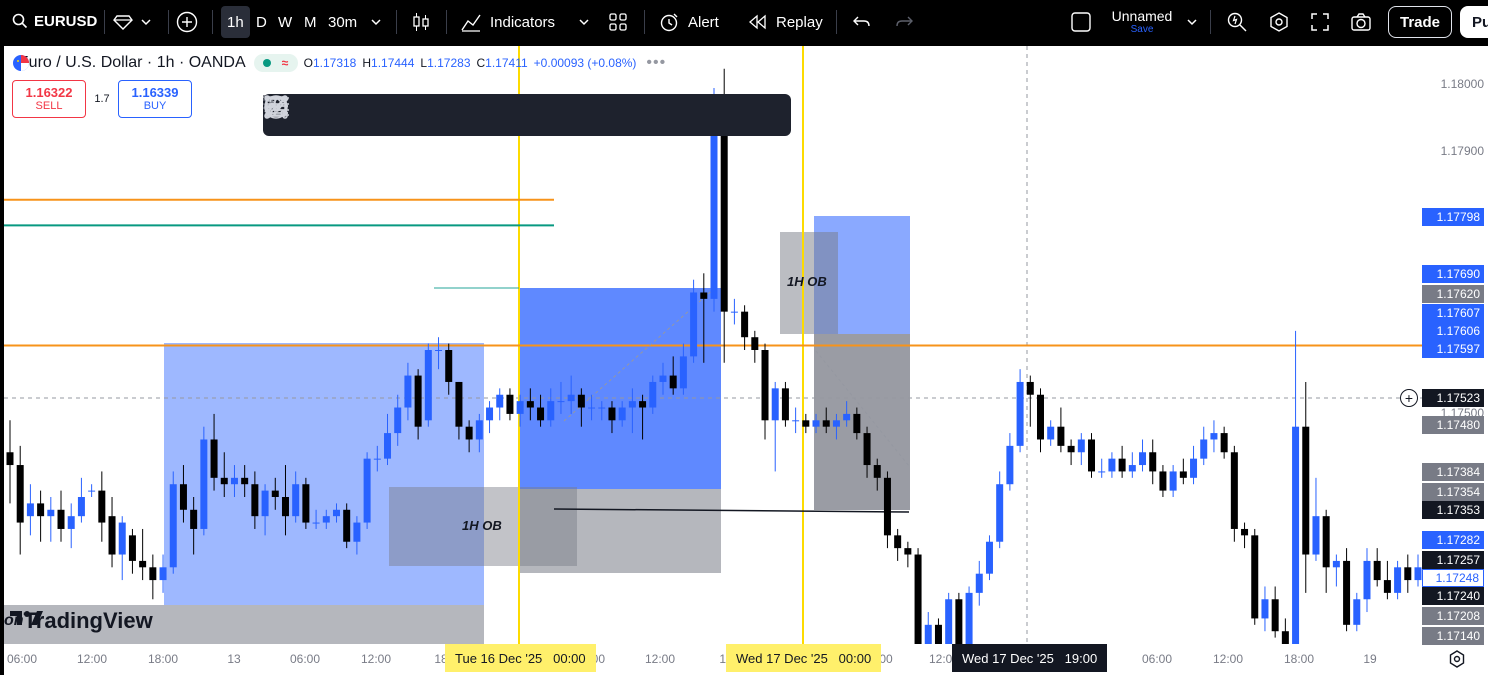  I want to click on more-options-icon: •••, so click(656, 63).